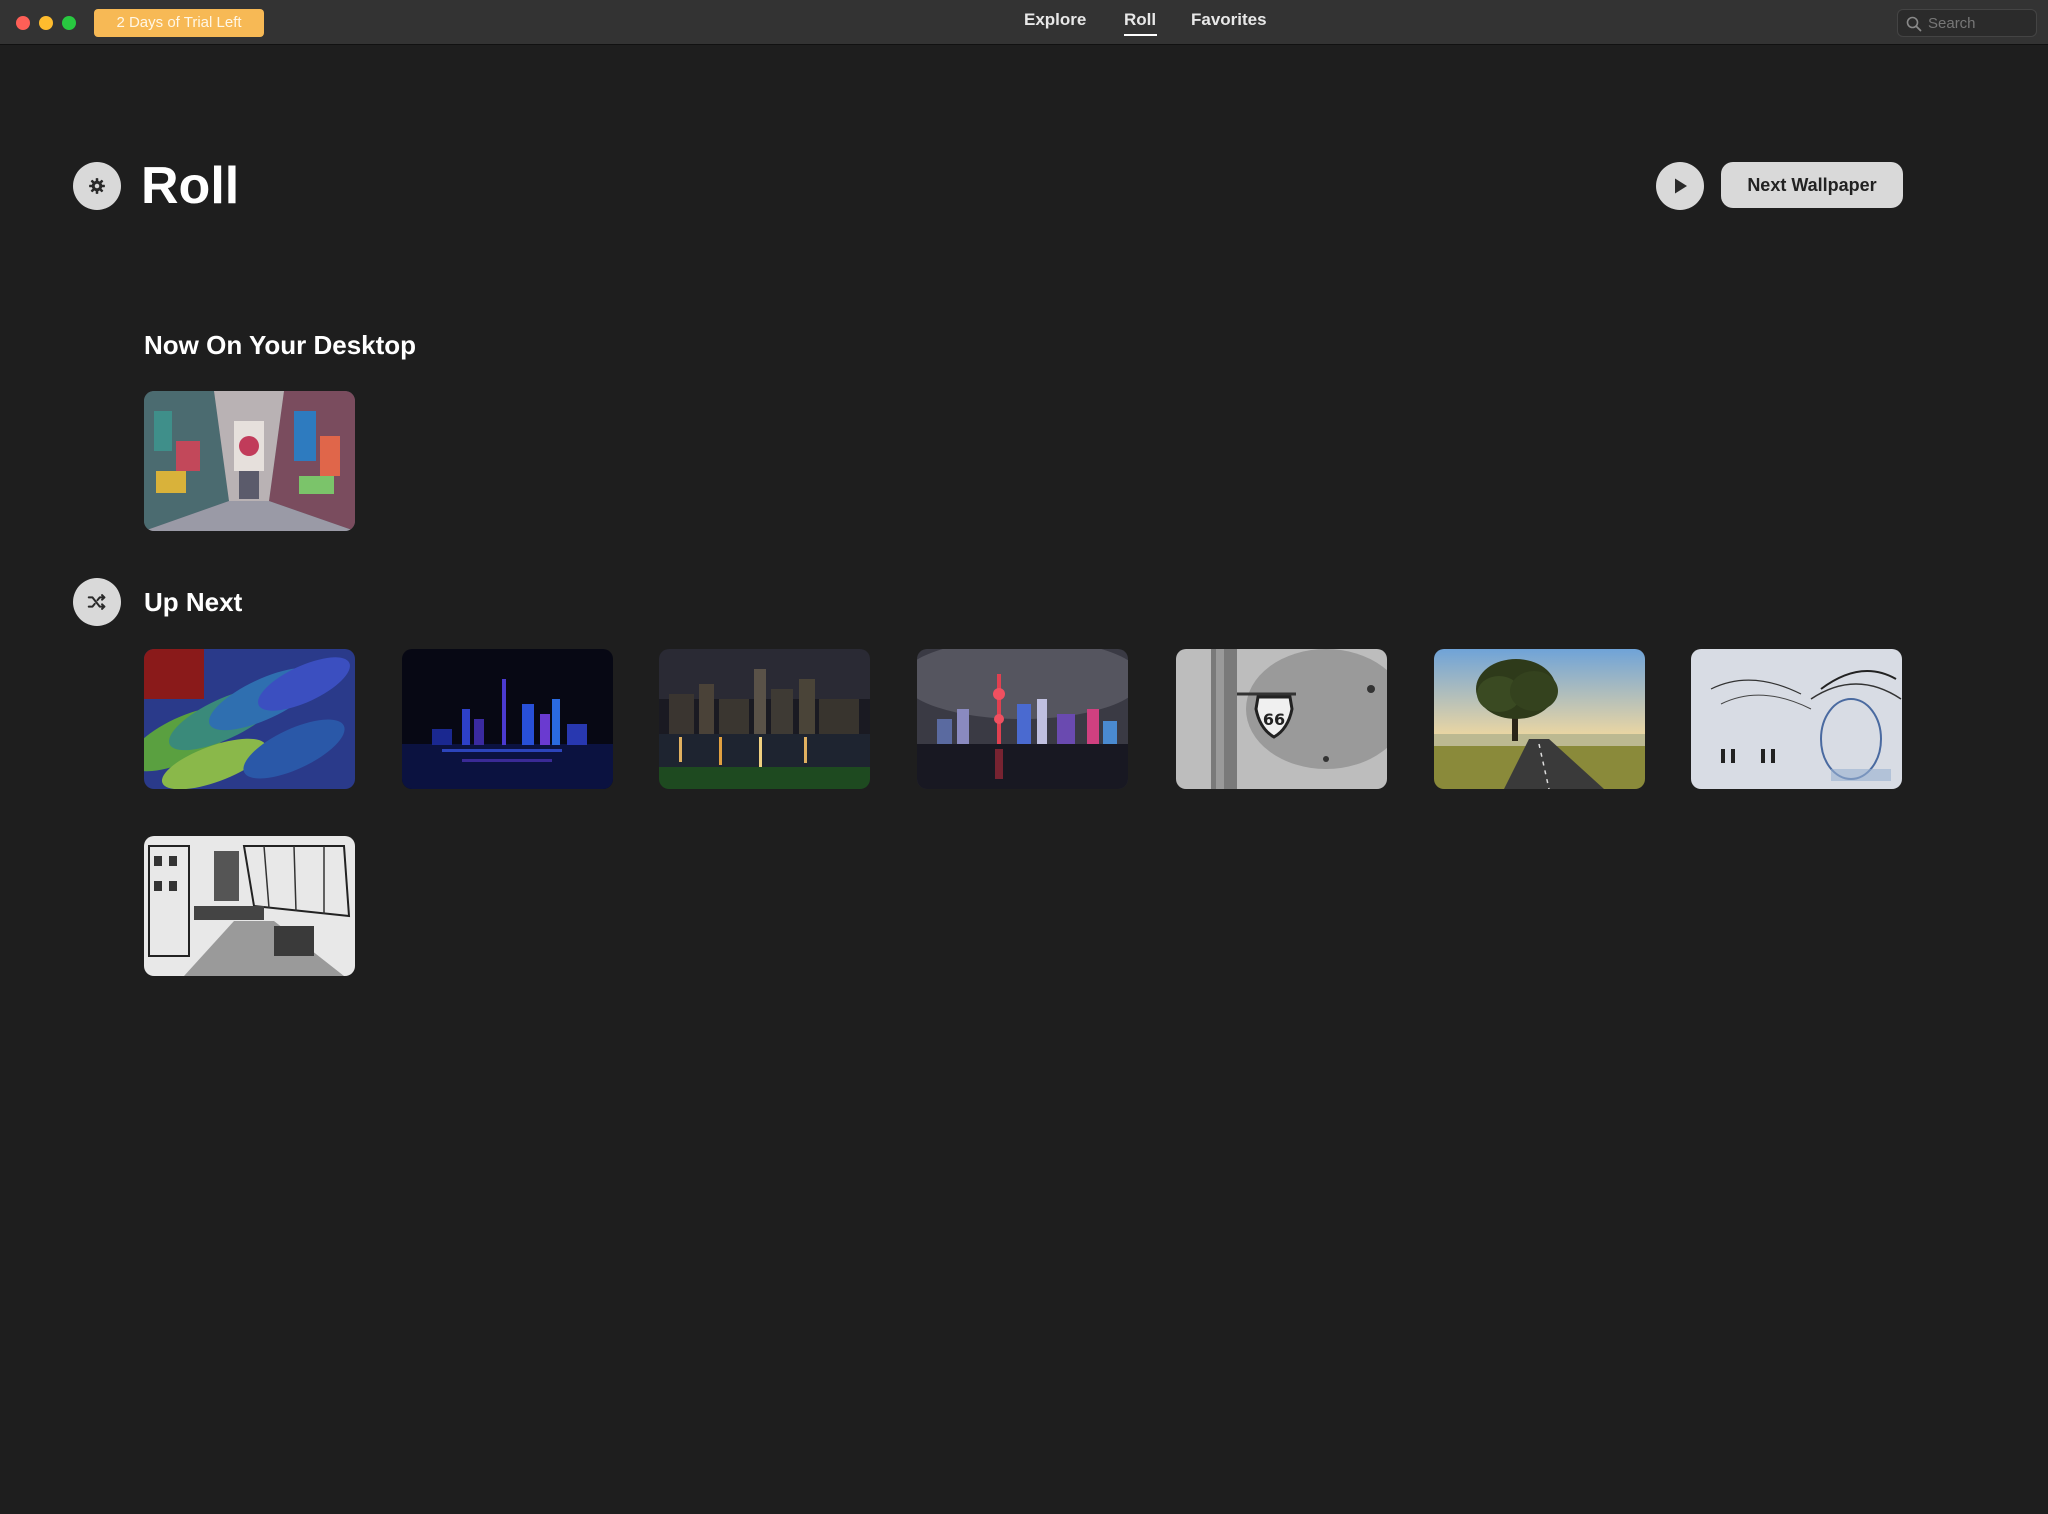 The height and width of the screenshot is (1514, 2048). What do you see at coordinates (1055, 22) in the screenshot?
I see `tab-explore: Explore` at bounding box center [1055, 22].